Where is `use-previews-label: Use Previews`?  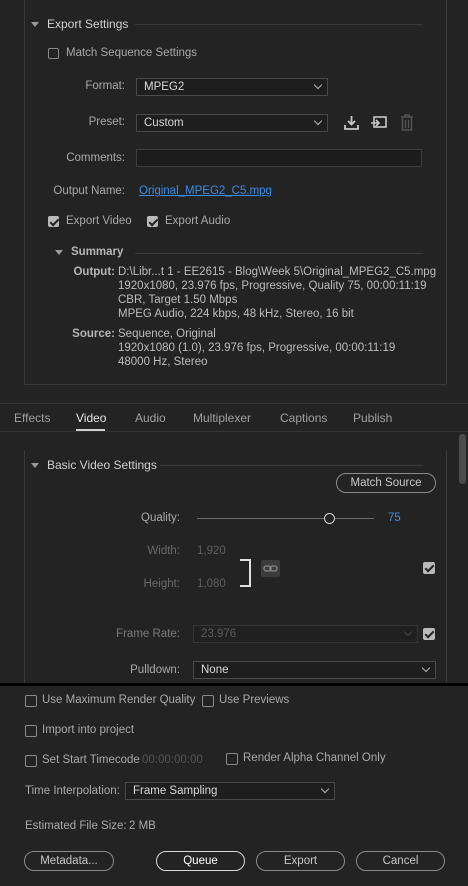
use-previews-label: Use Previews is located at coordinates (254, 700).